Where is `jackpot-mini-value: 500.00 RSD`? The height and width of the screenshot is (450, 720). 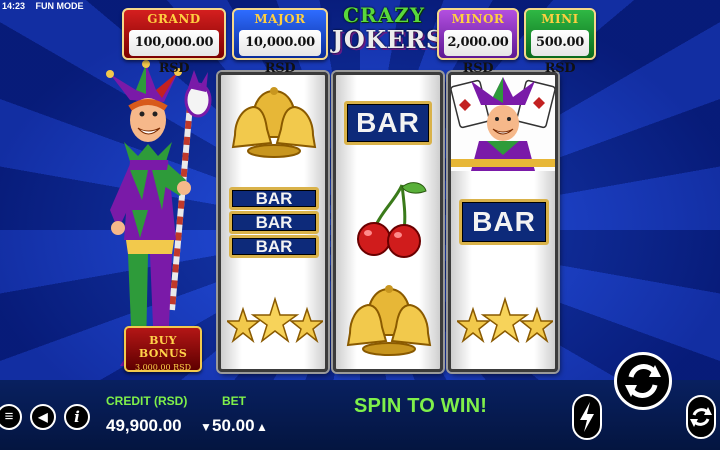 jackpot-mini-value: 500.00 RSD is located at coordinates (560, 53).